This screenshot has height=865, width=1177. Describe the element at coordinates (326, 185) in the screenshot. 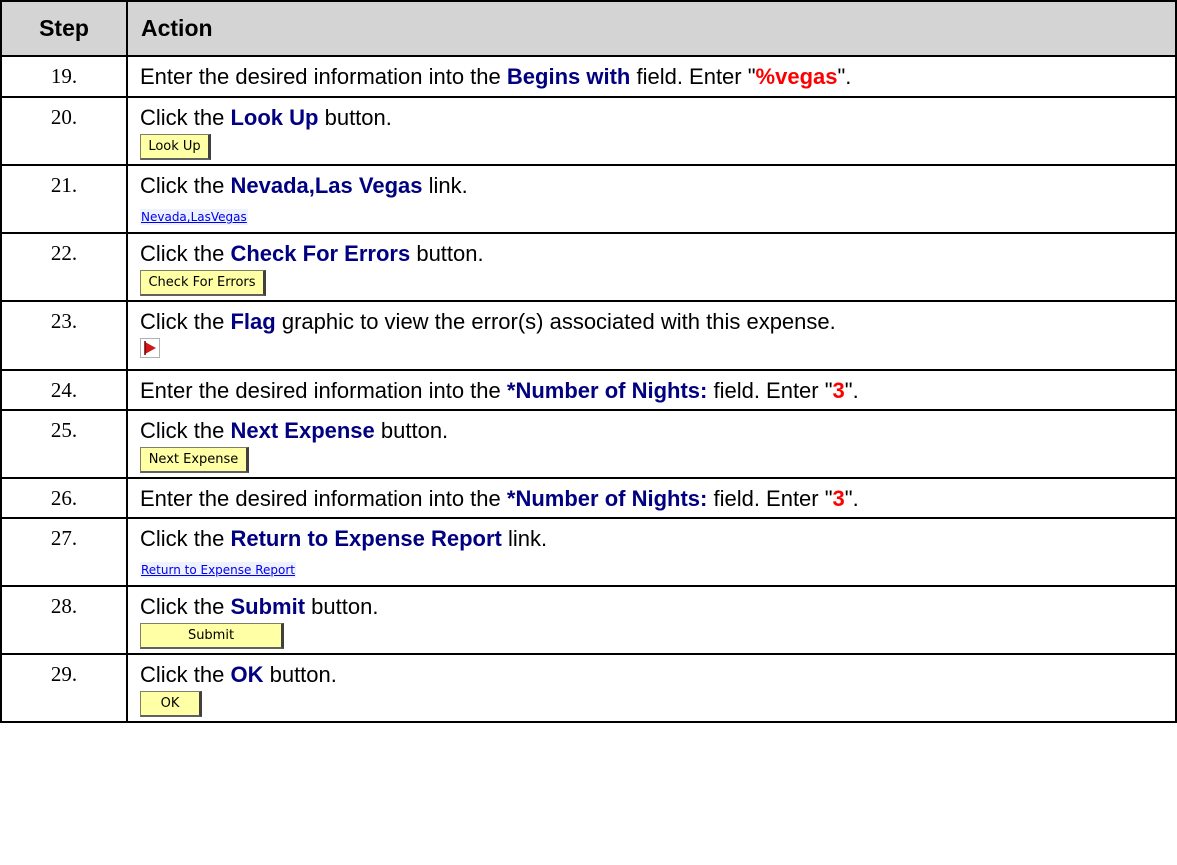

I see `keyword: Nevada,Las Vegas` at that location.